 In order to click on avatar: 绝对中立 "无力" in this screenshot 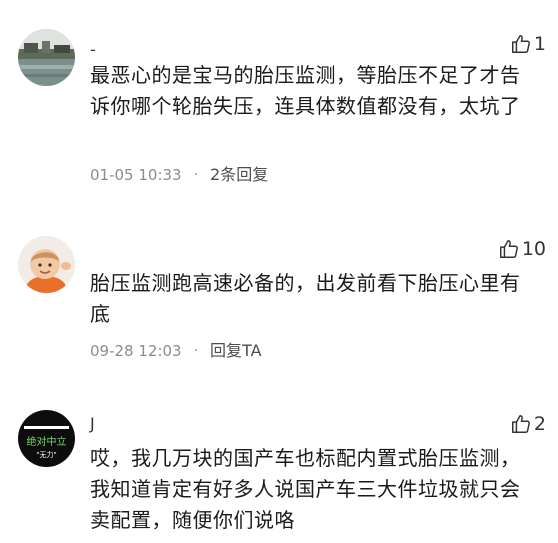, I will do `click(46, 438)`.